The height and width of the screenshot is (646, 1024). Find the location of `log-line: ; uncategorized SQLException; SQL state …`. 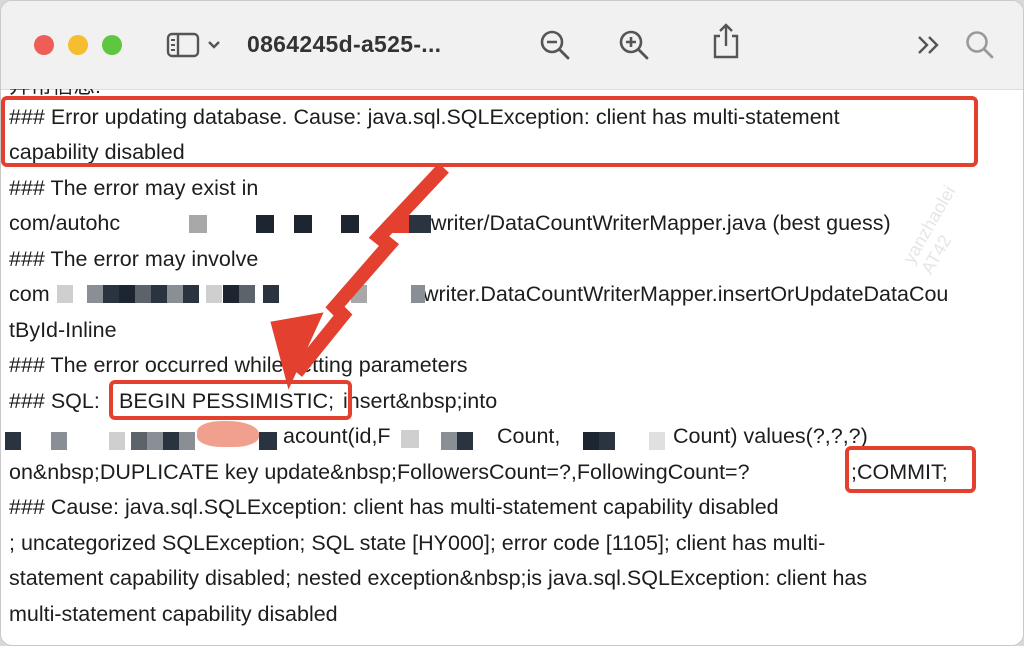

log-line: ; uncategorized SQLException; SQL state … is located at coordinates (417, 543).